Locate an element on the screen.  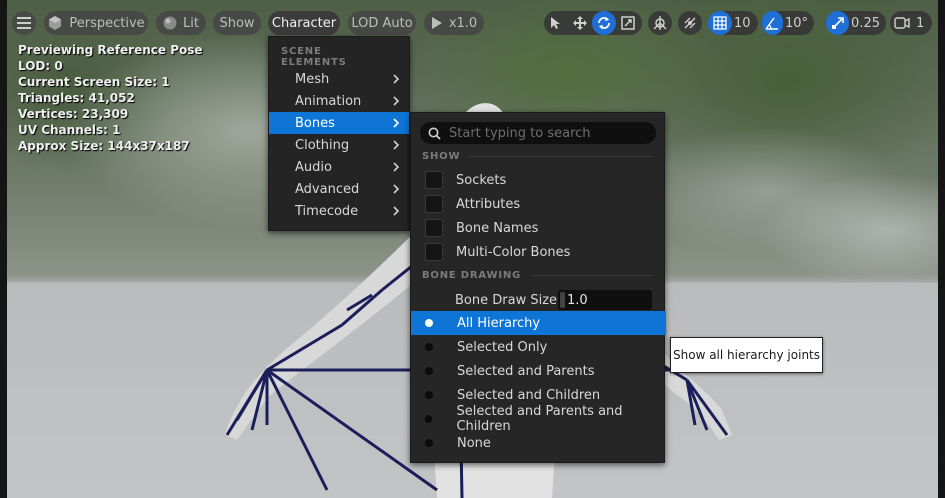
scene-elements-section: SCENE ELEMENTS is located at coordinates (339, 57).